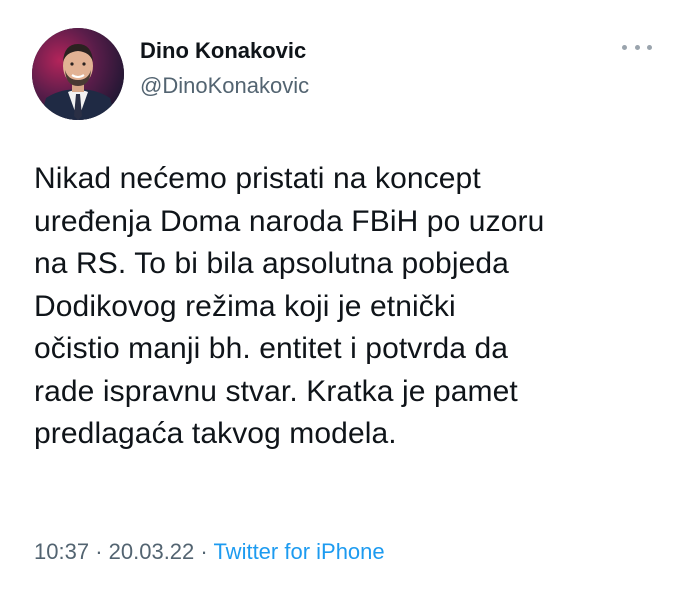 The image size is (680, 591). Describe the element at coordinates (289, 221) in the screenshot. I see `tweet-text-line: uređenja Doma naroda FBiH po uzoru` at that location.